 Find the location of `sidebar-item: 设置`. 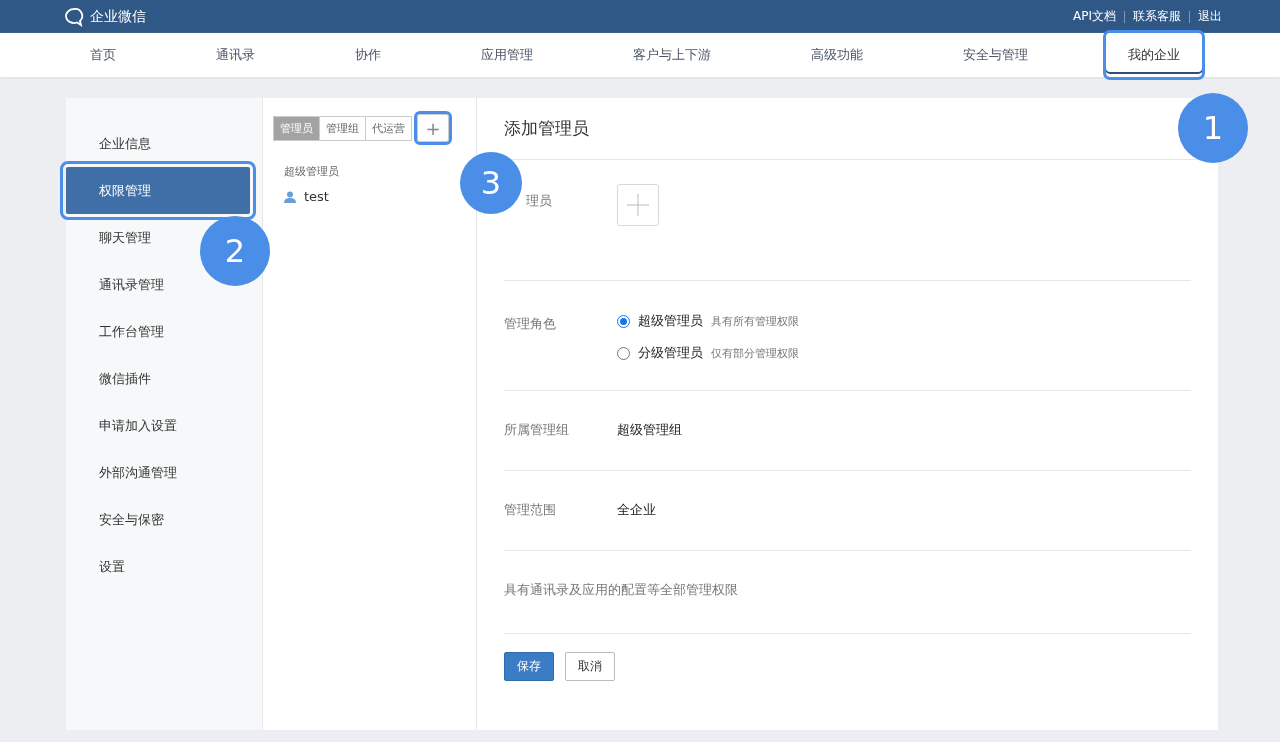

sidebar-item: 设置 is located at coordinates (98, 566).